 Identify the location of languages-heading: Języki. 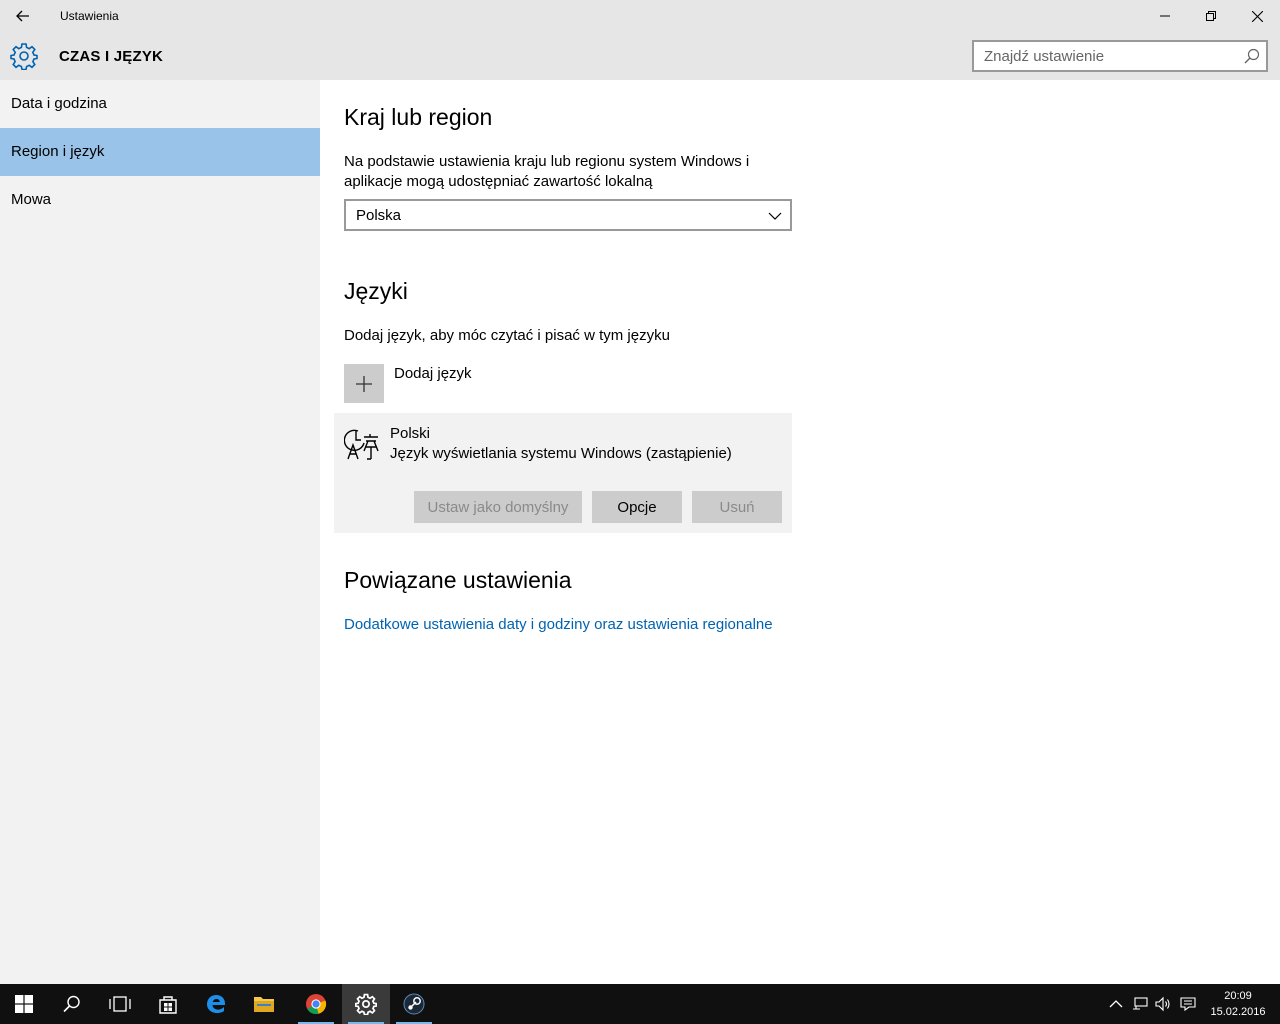
(376, 291).